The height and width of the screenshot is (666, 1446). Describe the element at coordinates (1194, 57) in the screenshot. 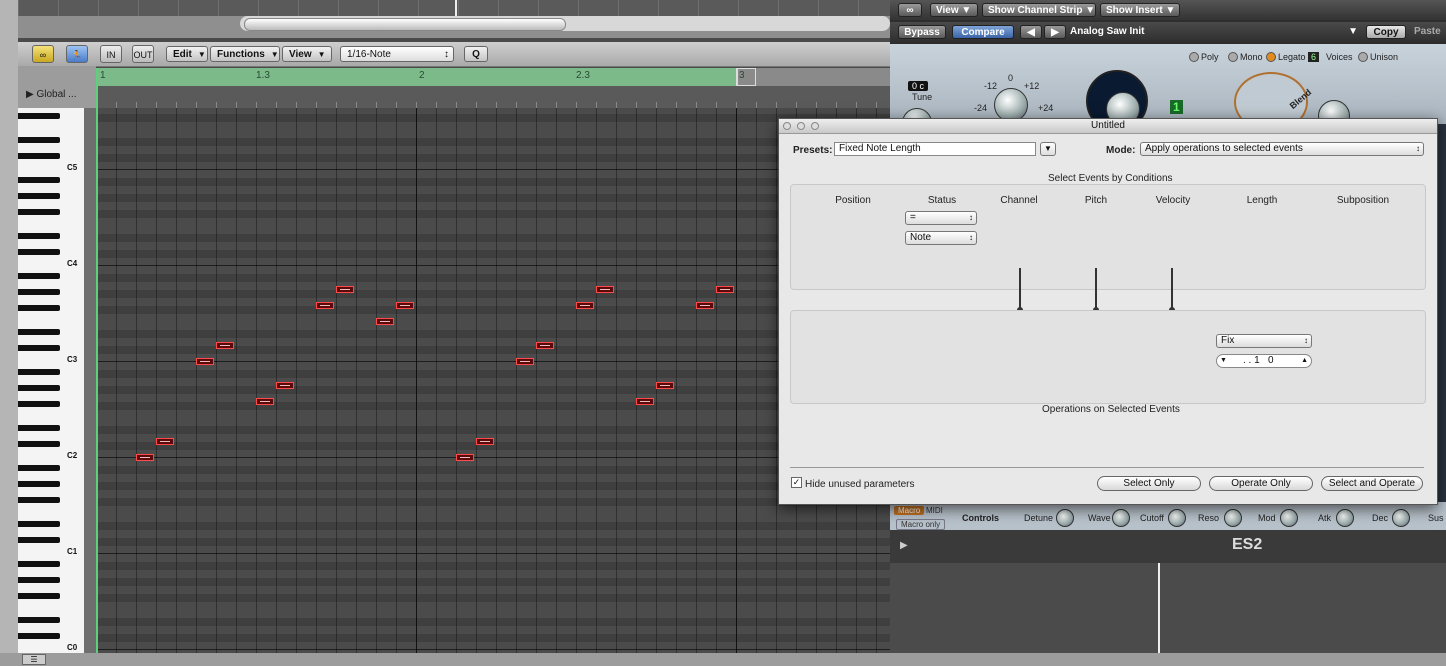

I see `poly-radio` at that location.